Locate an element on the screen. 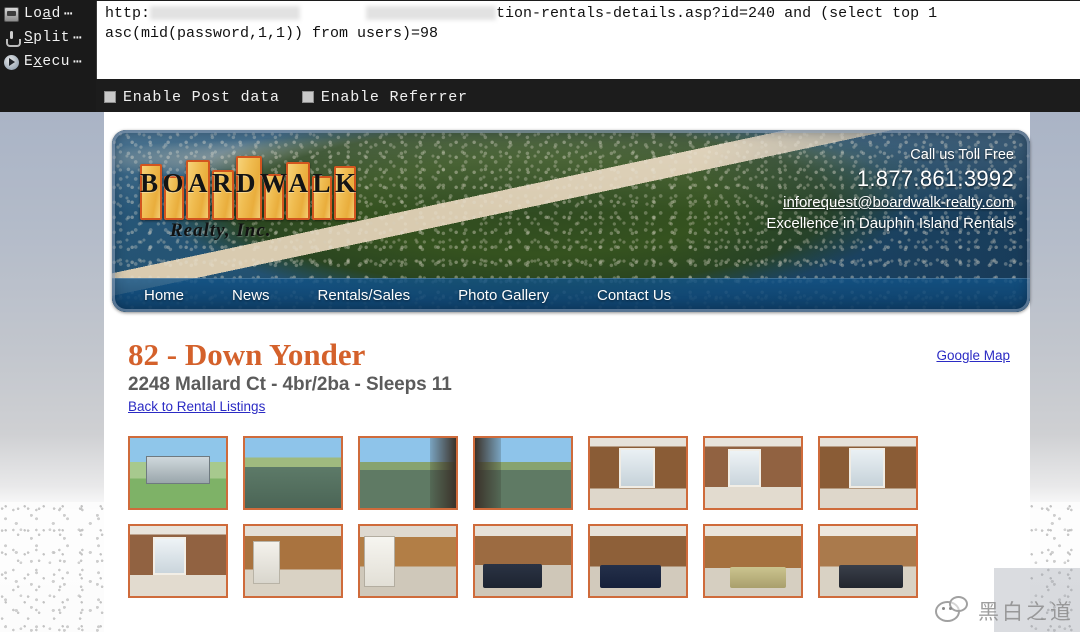 The width and height of the screenshot is (1080, 632). phone-number: 1.877.861.3992 is located at coordinates (935, 178).